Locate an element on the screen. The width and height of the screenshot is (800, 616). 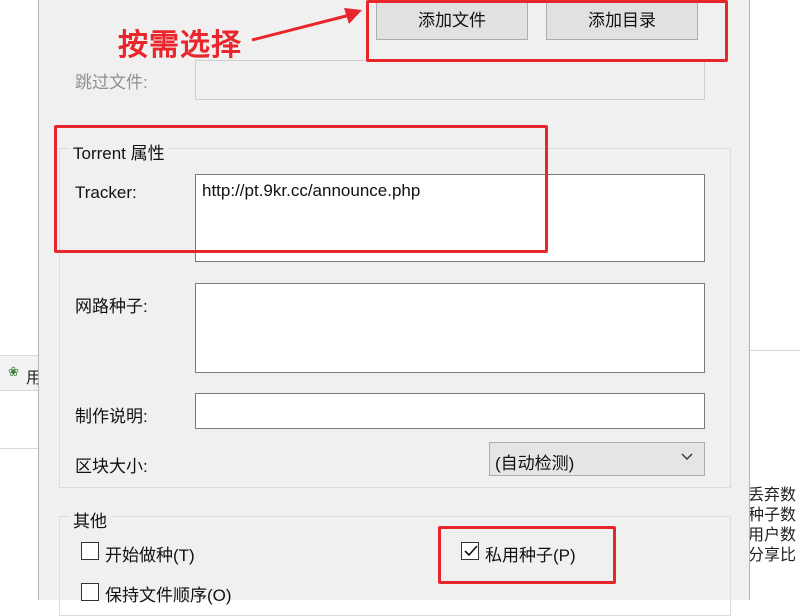
annotation-box-private is located at coordinates (527, 555).